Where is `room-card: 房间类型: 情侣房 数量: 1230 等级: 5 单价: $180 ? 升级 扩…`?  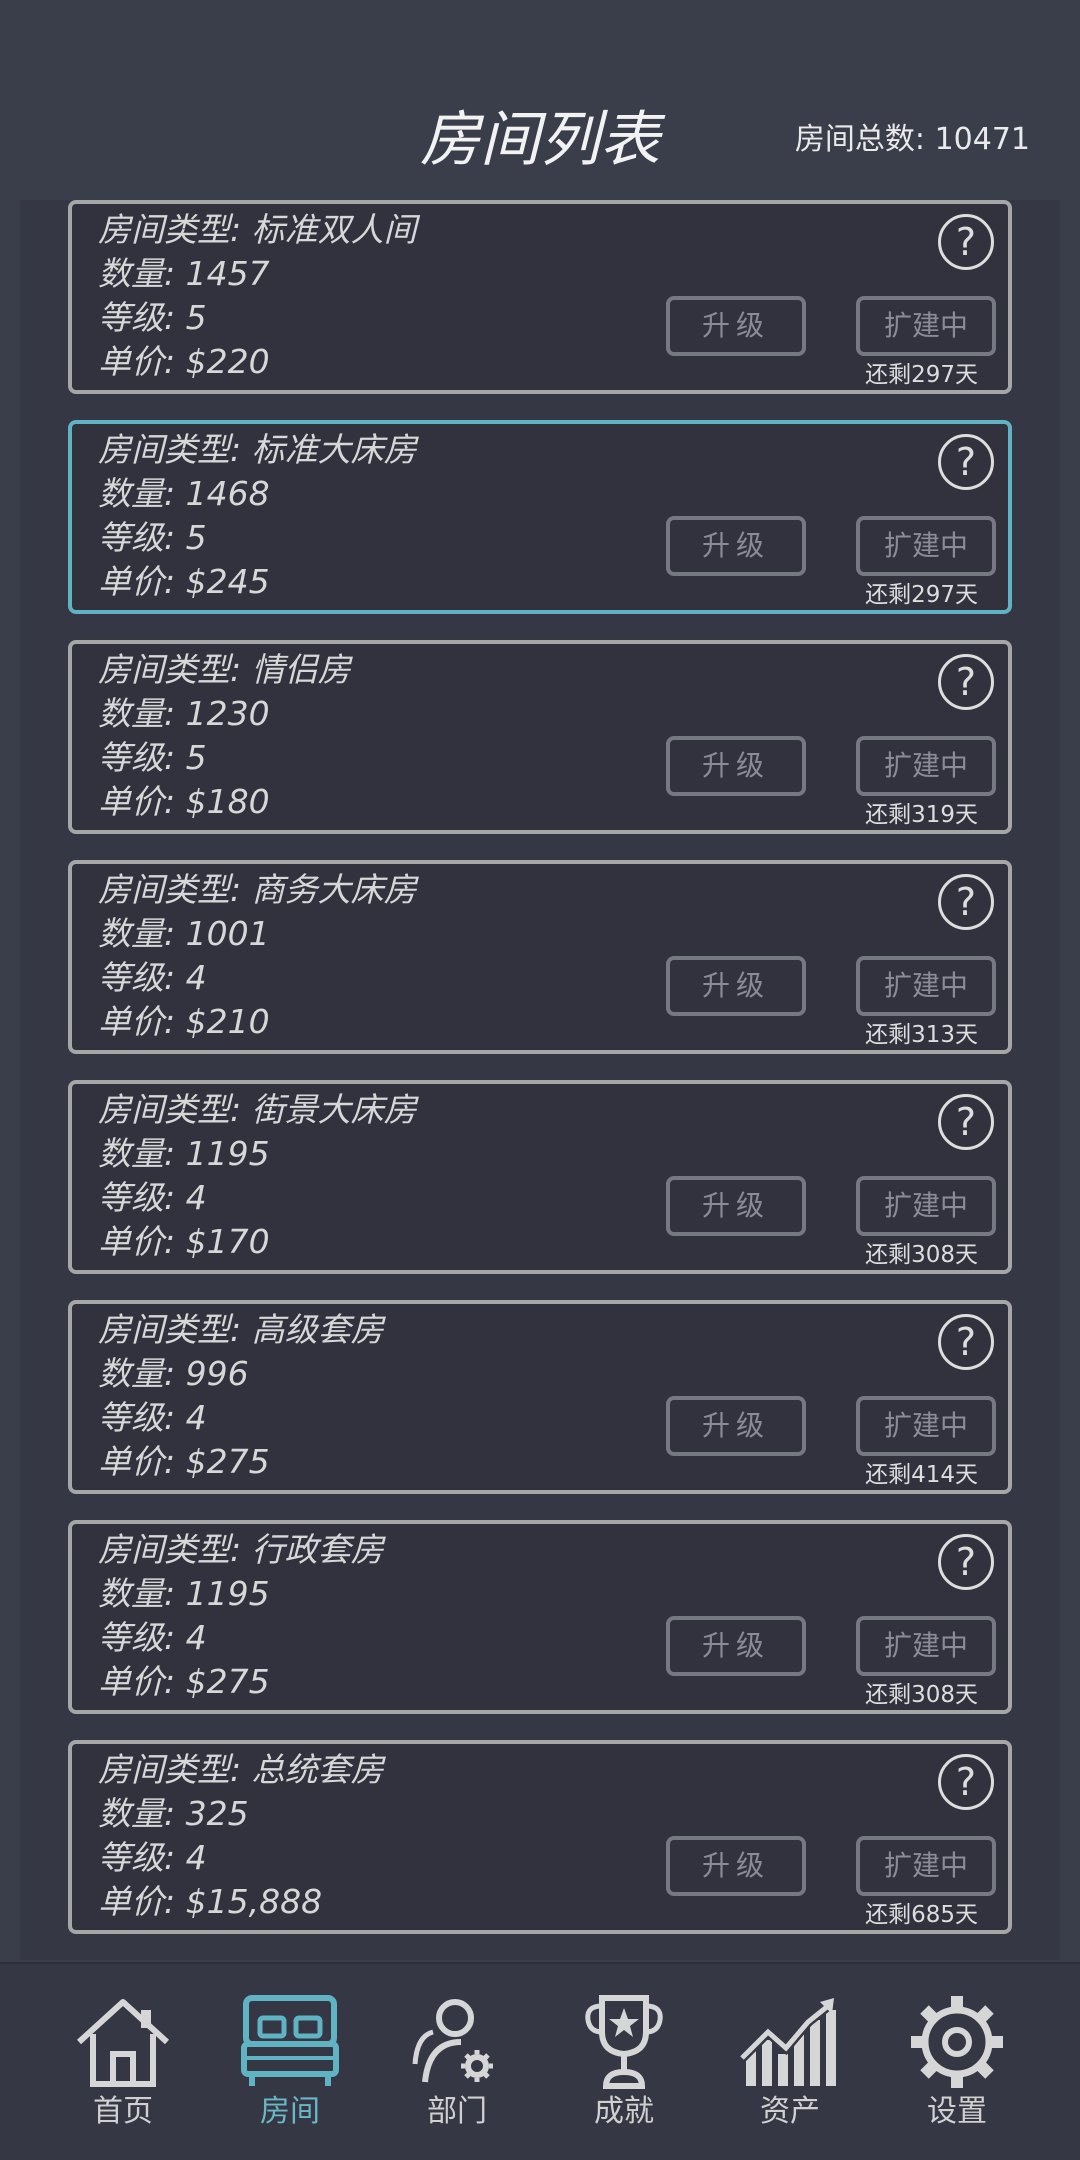
room-card: 房间类型: 情侣房 数量: 1230 等级: 5 单价: $180 ? 升级 扩… is located at coordinates (540, 737).